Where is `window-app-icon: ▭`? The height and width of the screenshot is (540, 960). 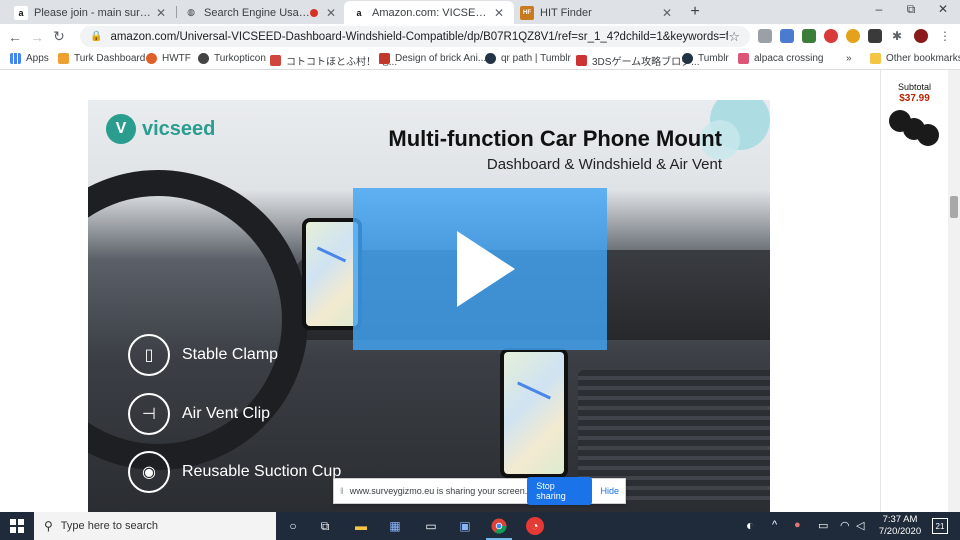
window-app-icon: ▭ is located at coordinates (431, 526).